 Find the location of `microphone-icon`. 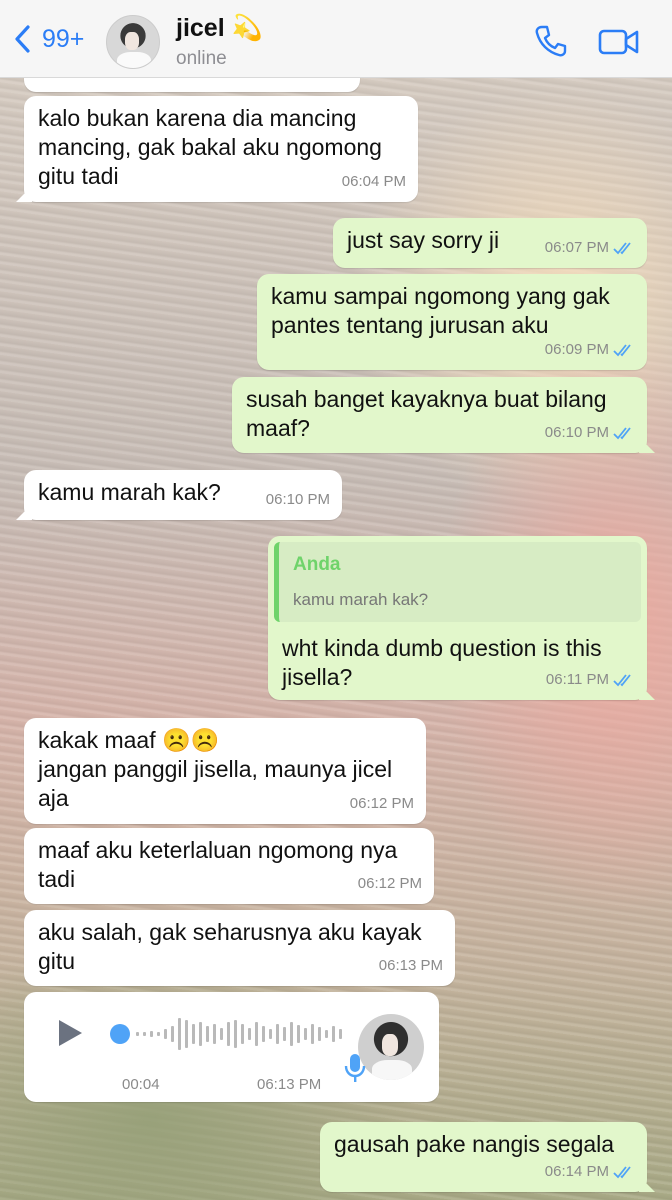

microphone-icon is located at coordinates (355, 1068).